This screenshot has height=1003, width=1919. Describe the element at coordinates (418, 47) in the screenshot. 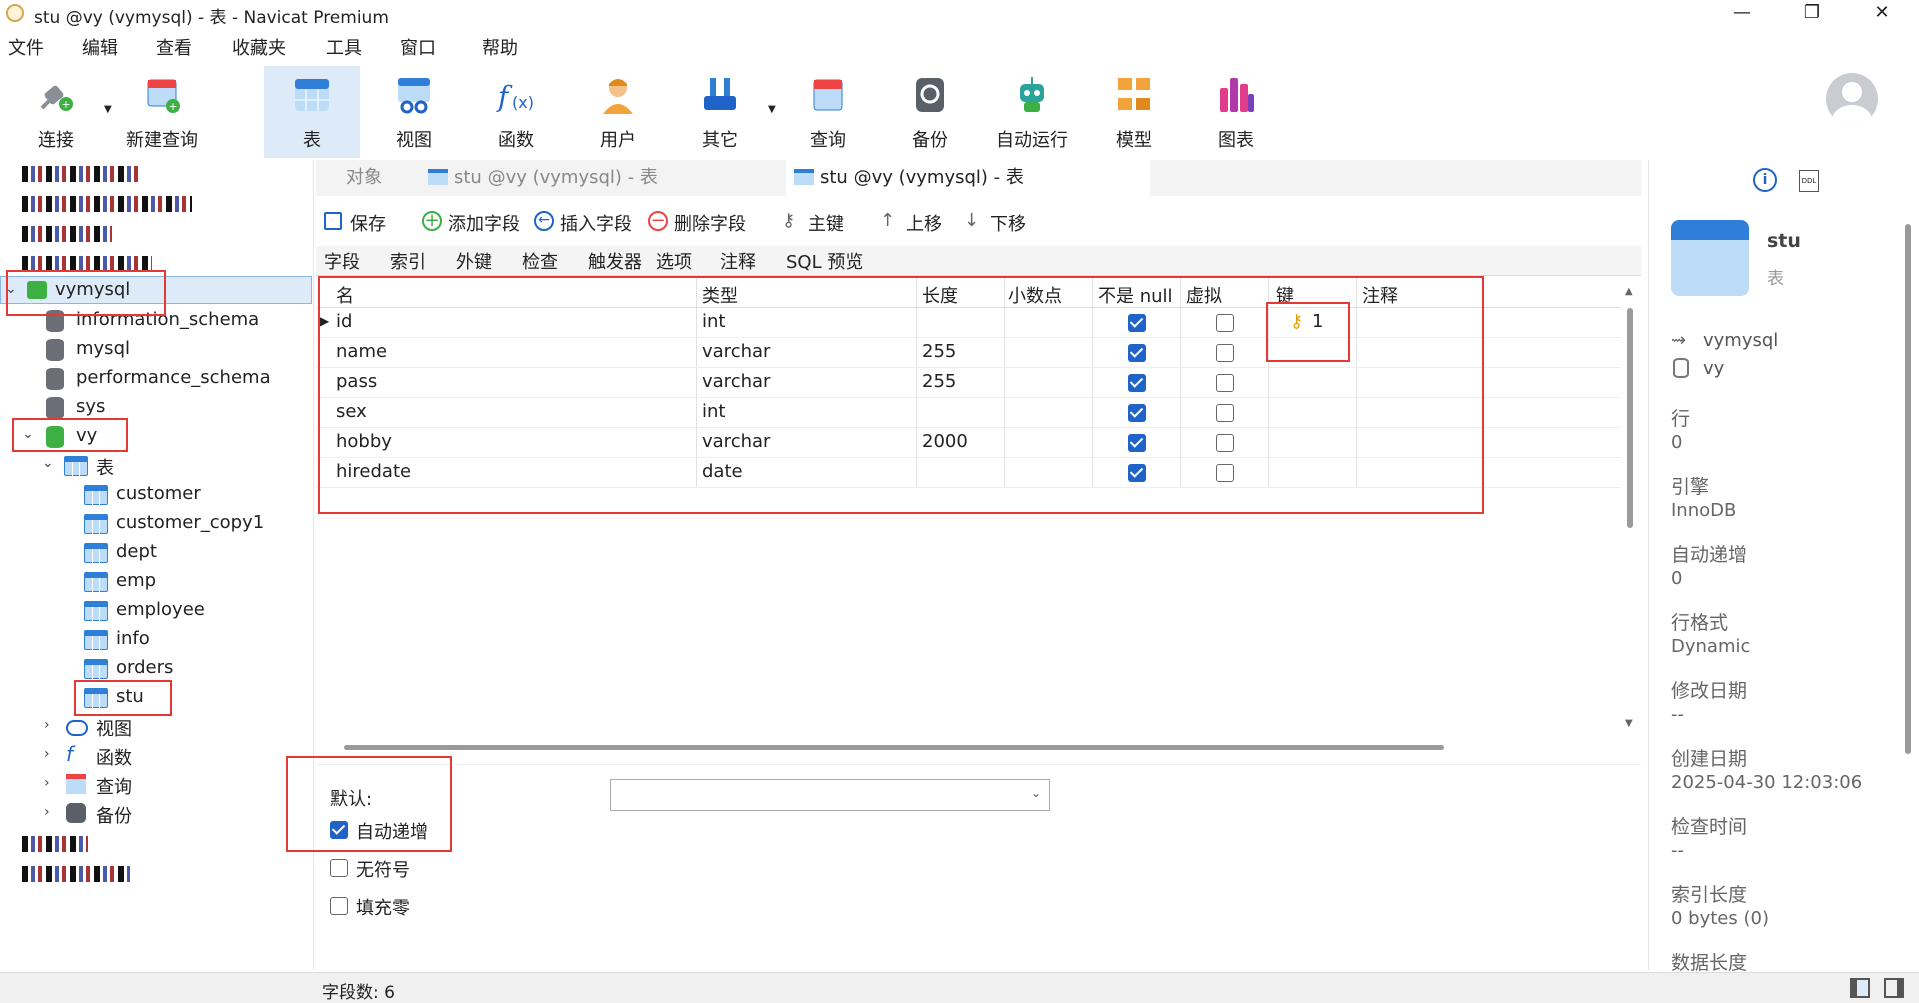

I see `menu-window: 窗口` at that location.